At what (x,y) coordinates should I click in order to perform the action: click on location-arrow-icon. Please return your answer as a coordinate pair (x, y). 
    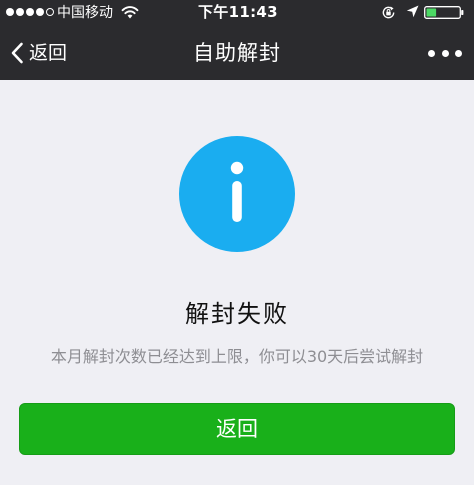
    Looking at the image, I should click on (412, 11).